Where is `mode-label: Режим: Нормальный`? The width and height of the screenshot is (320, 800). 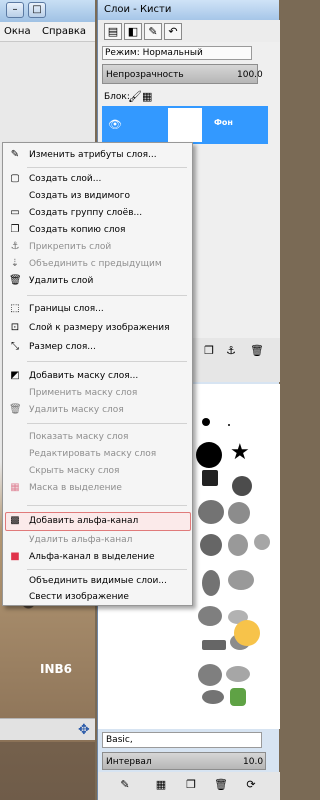
mode-label: Режим: Нормальный is located at coordinates (154, 53).